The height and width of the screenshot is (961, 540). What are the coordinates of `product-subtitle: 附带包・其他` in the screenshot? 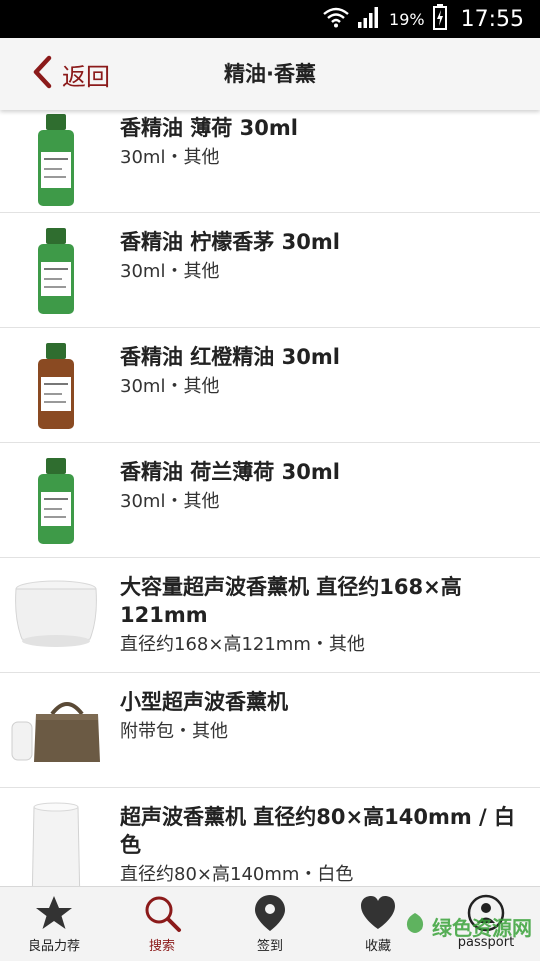 It's located at (174, 731).